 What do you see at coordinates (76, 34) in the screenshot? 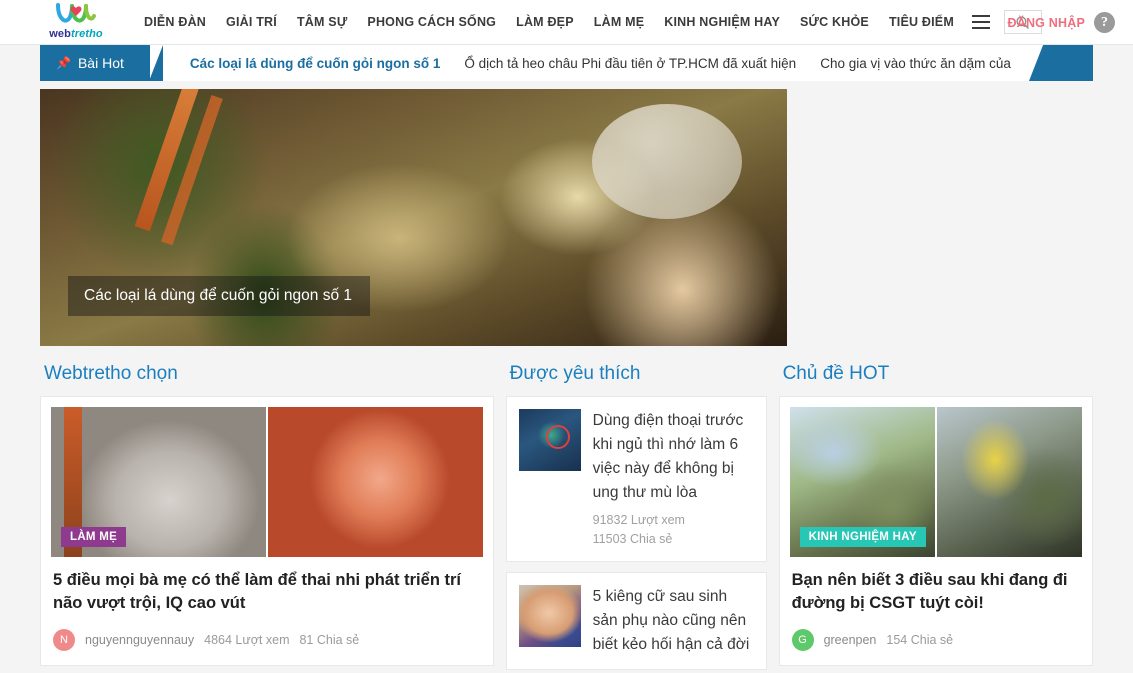
I see `logo-wordmark: webtretho` at bounding box center [76, 34].